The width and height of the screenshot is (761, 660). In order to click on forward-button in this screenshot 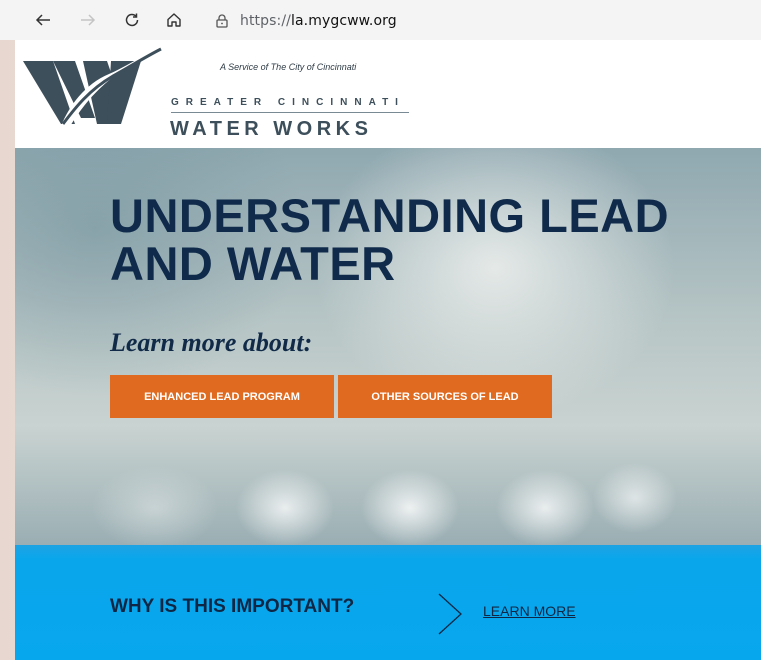, I will do `click(88, 20)`.